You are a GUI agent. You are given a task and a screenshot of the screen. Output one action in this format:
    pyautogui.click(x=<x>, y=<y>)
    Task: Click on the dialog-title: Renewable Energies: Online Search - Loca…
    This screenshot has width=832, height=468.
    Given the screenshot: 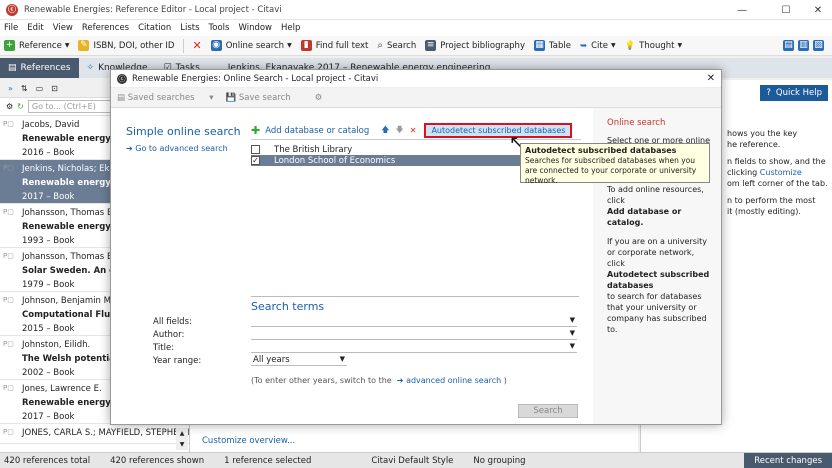 What is the action you would take?
    pyautogui.click(x=255, y=78)
    